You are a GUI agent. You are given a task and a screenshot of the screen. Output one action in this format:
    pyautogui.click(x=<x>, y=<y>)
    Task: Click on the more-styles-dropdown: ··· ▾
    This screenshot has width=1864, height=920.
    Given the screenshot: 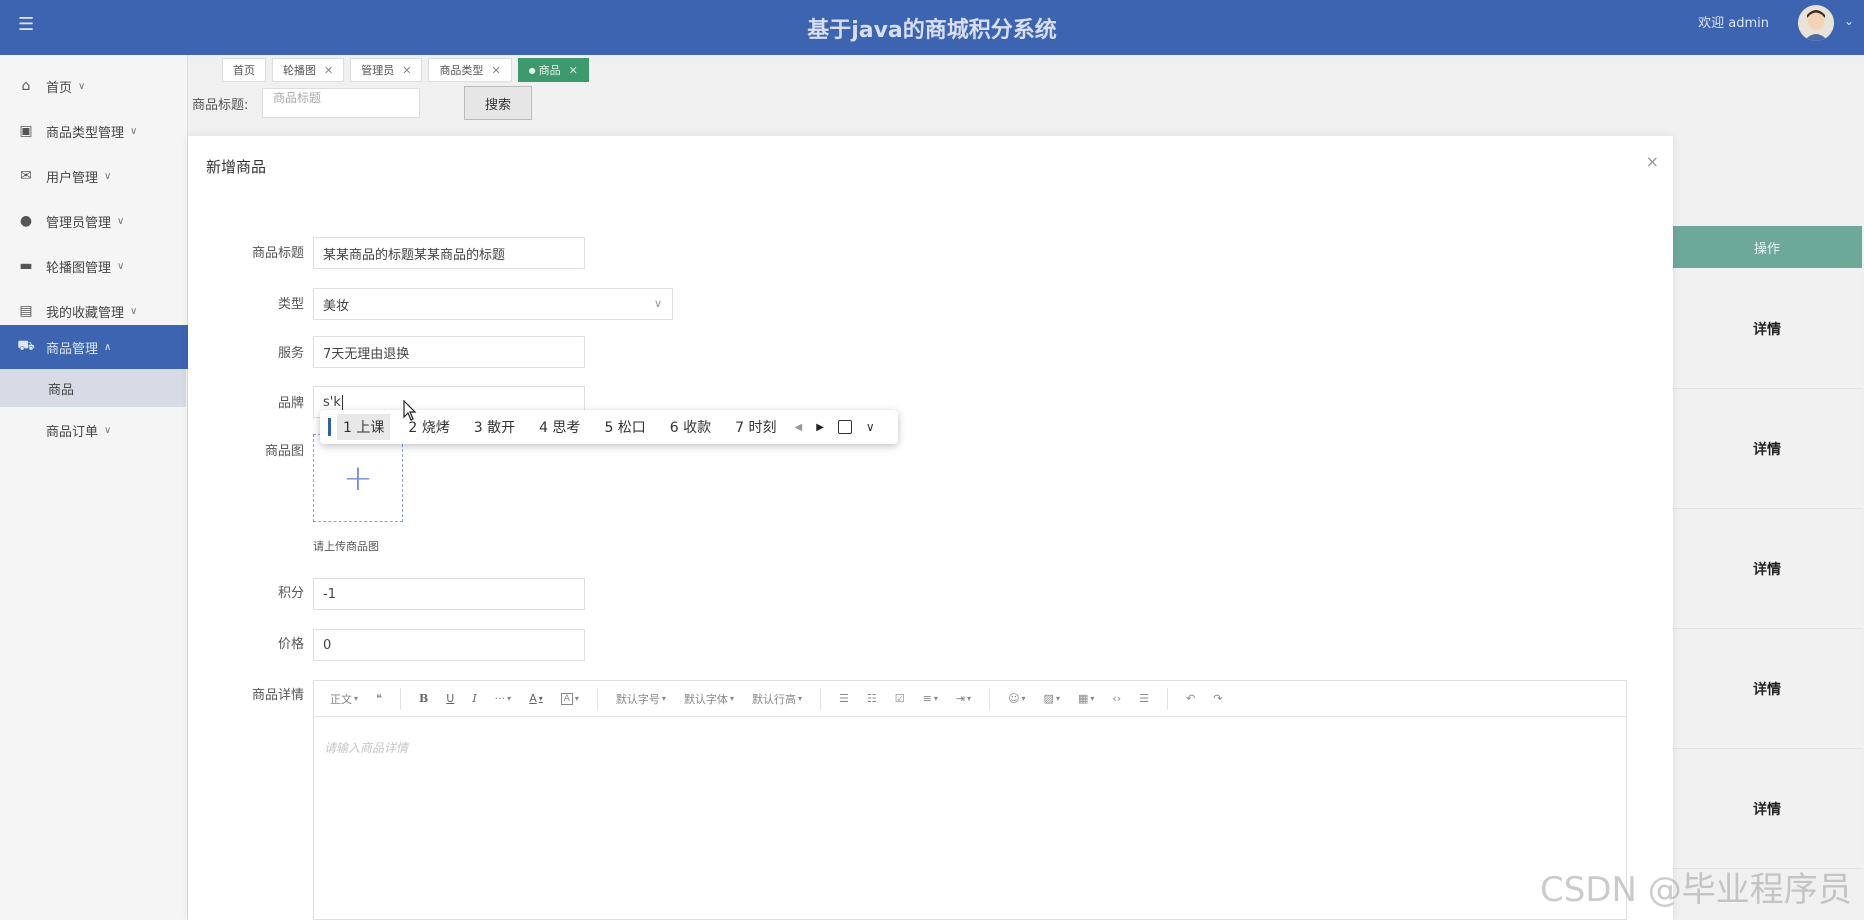 What is the action you would take?
    pyautogui.click(x=503, y=698)
    